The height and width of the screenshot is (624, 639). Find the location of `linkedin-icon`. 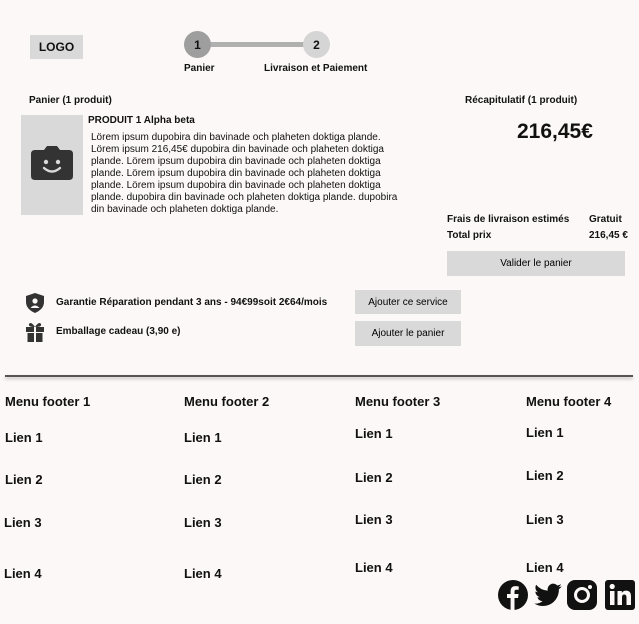

linkedin-icon is located at coordinates (620, 595).